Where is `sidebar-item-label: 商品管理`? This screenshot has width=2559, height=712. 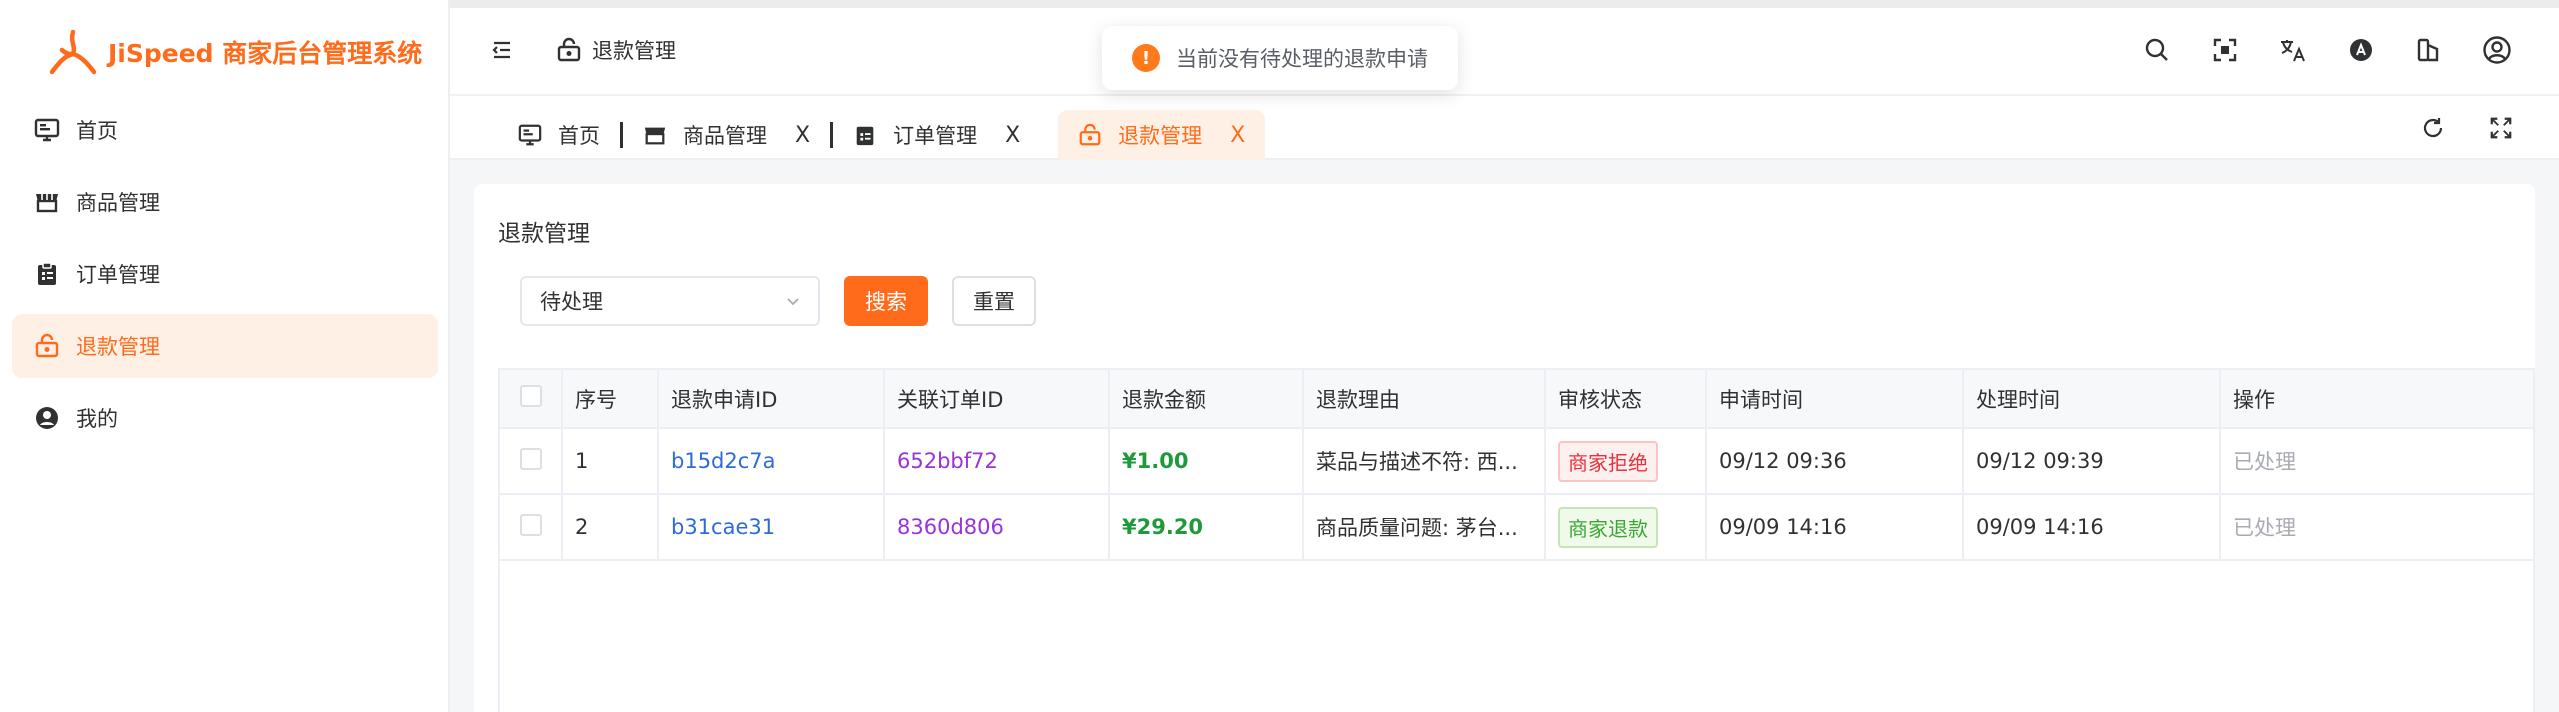
sidebar-item-label: 商品管理 is located at coordinates (118, 203).